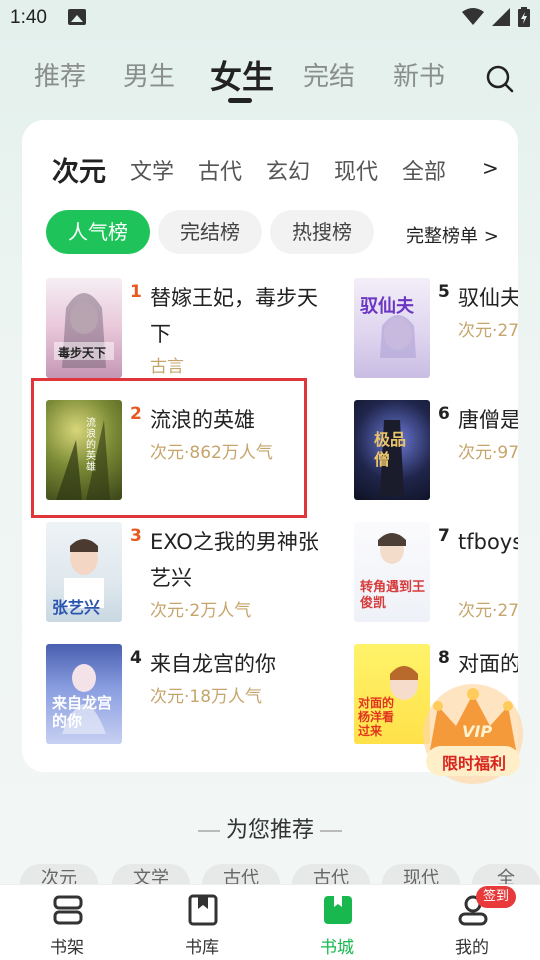  Describe the element at coordinates (322, 232) in the screenshot. I see `rank-tab-hot-search: 热搜榜` at that location.